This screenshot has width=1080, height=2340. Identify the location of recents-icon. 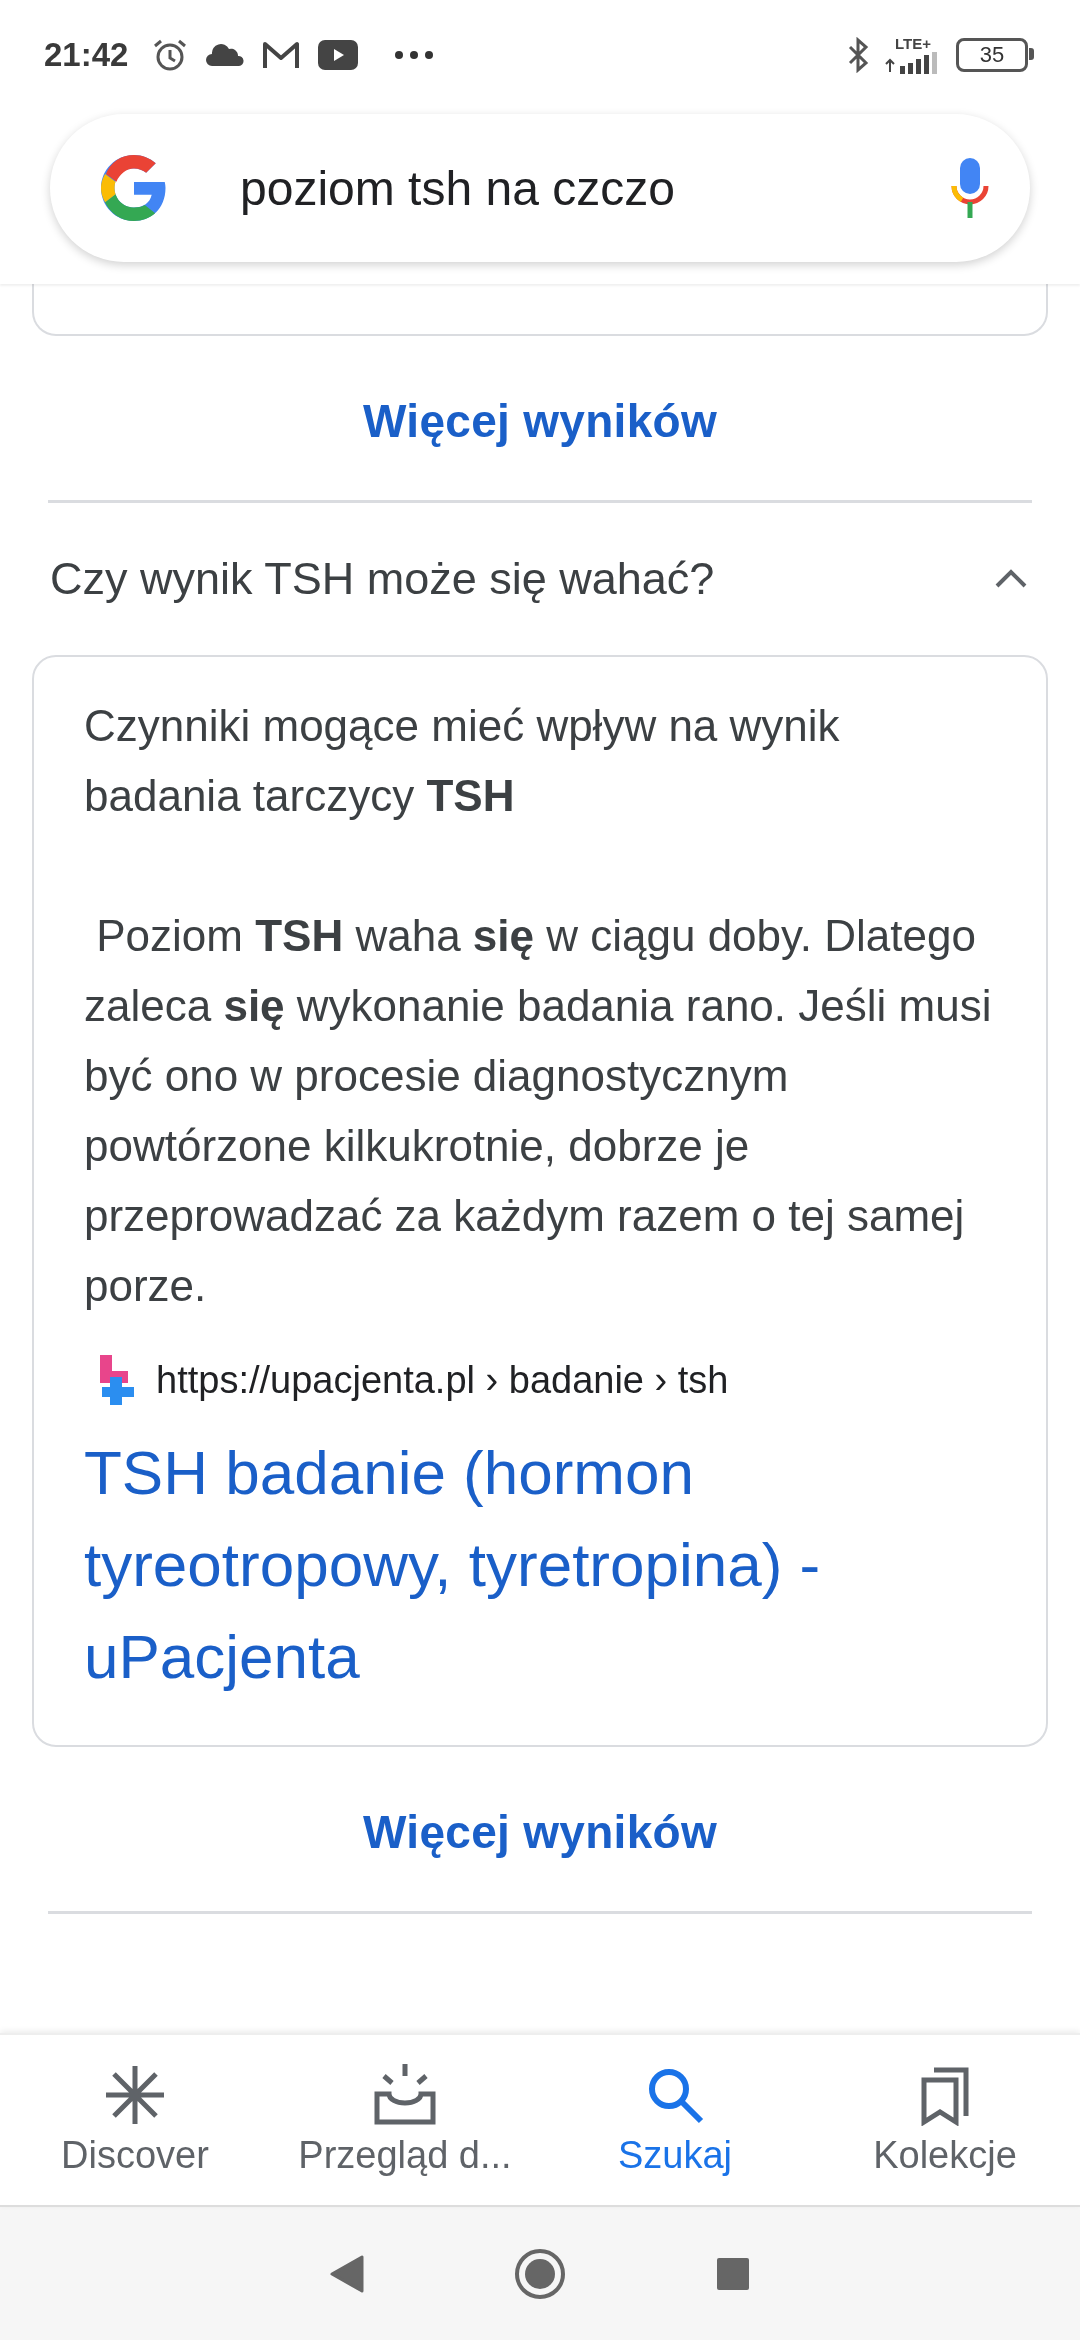
(733, 2273).